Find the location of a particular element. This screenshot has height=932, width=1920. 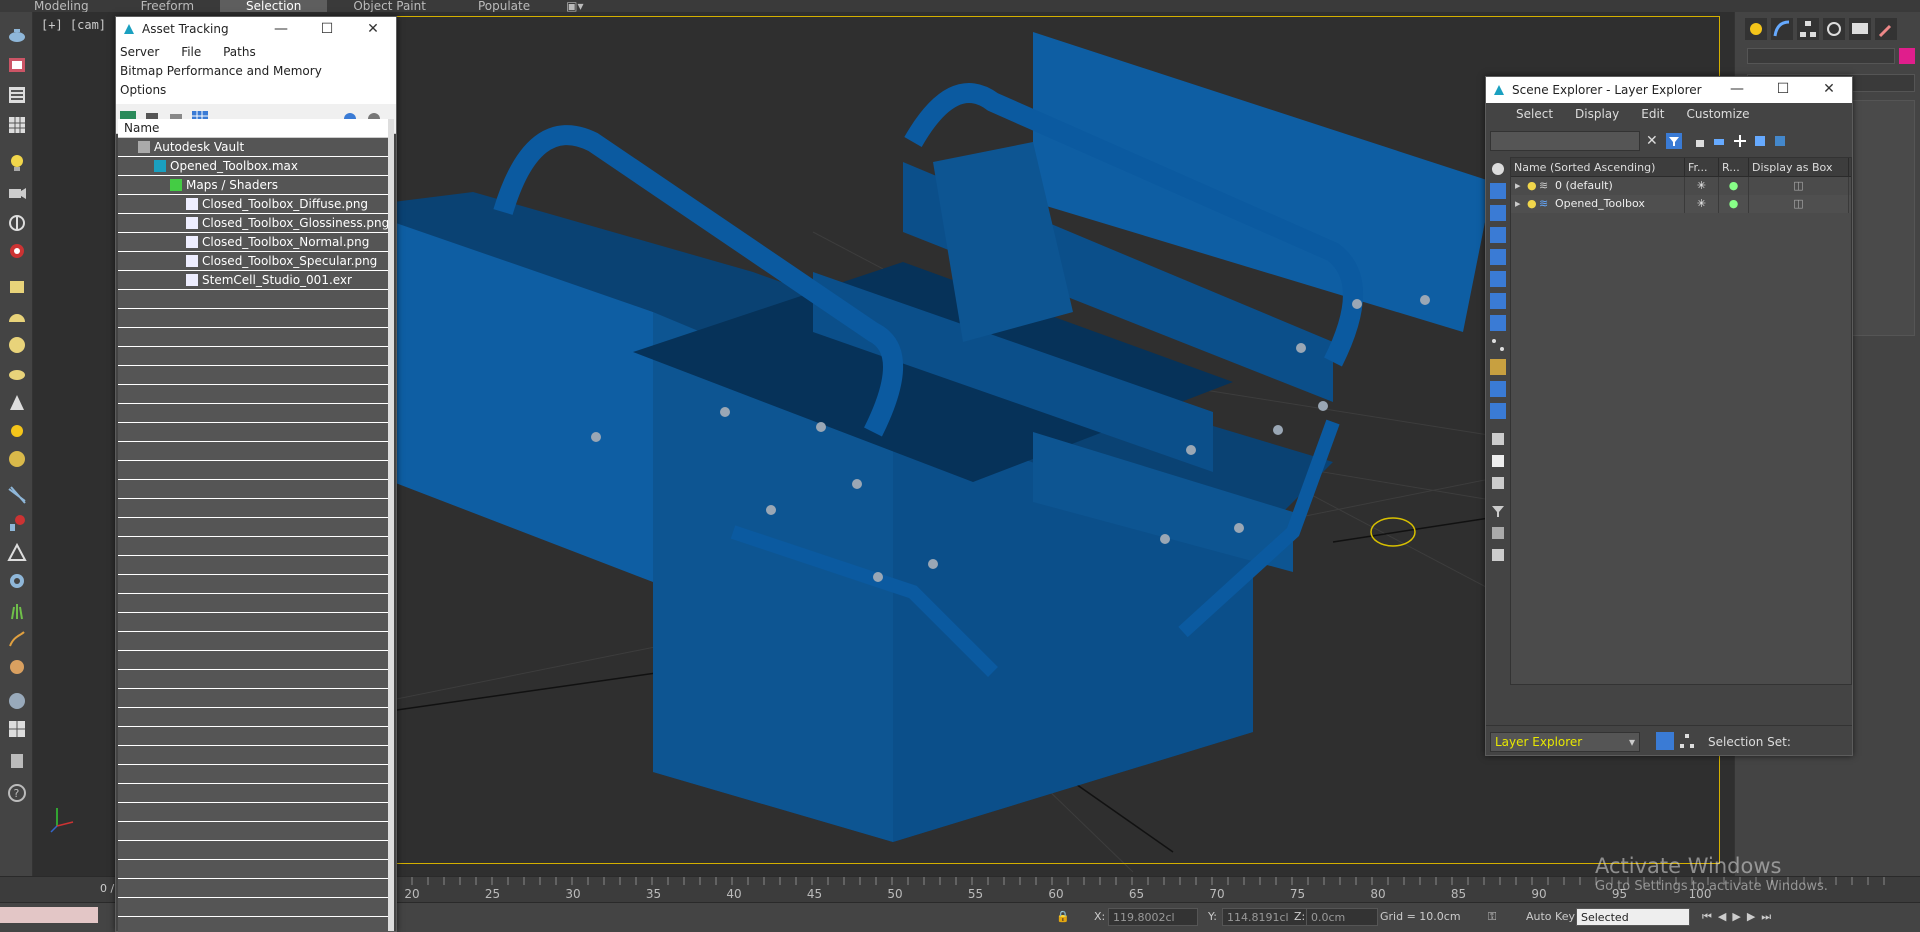

object-name-field is located at coordinates (1821, 56).